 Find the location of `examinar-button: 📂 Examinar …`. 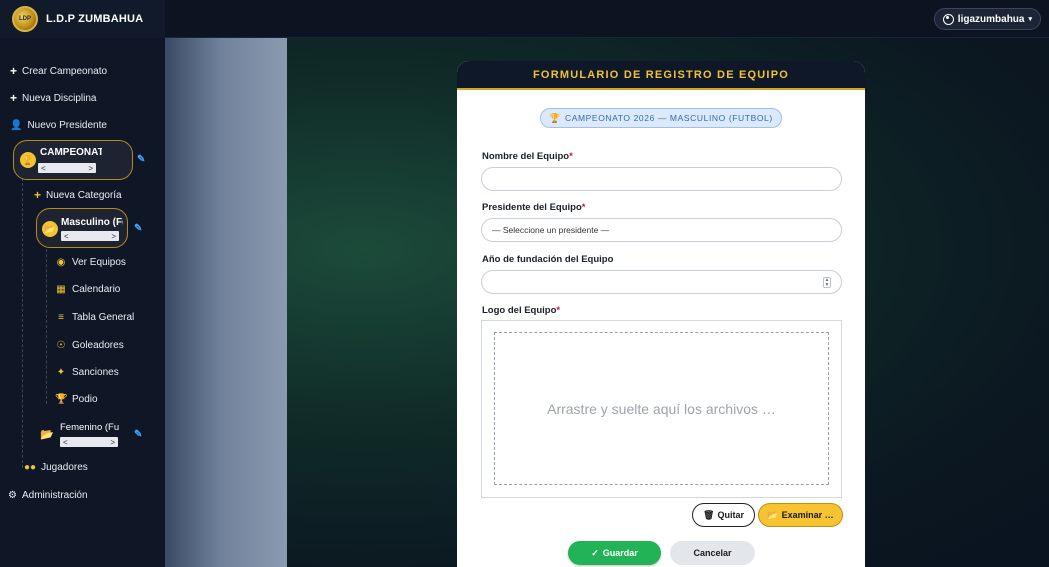

examinar-button: 📂 Examinar … is located at coordinates (800, 515).